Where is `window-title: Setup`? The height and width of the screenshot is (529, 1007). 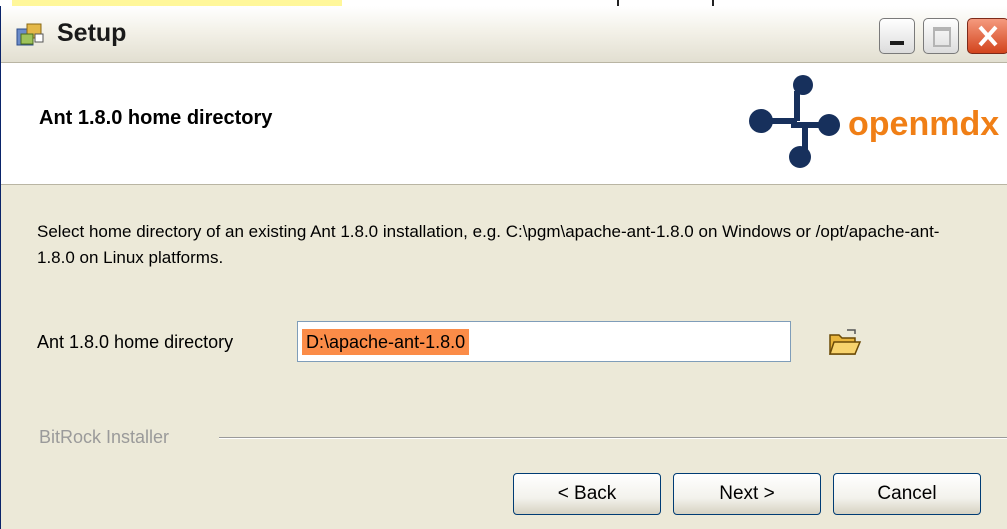
window-title: Setup is located at coordinates (92, 33).